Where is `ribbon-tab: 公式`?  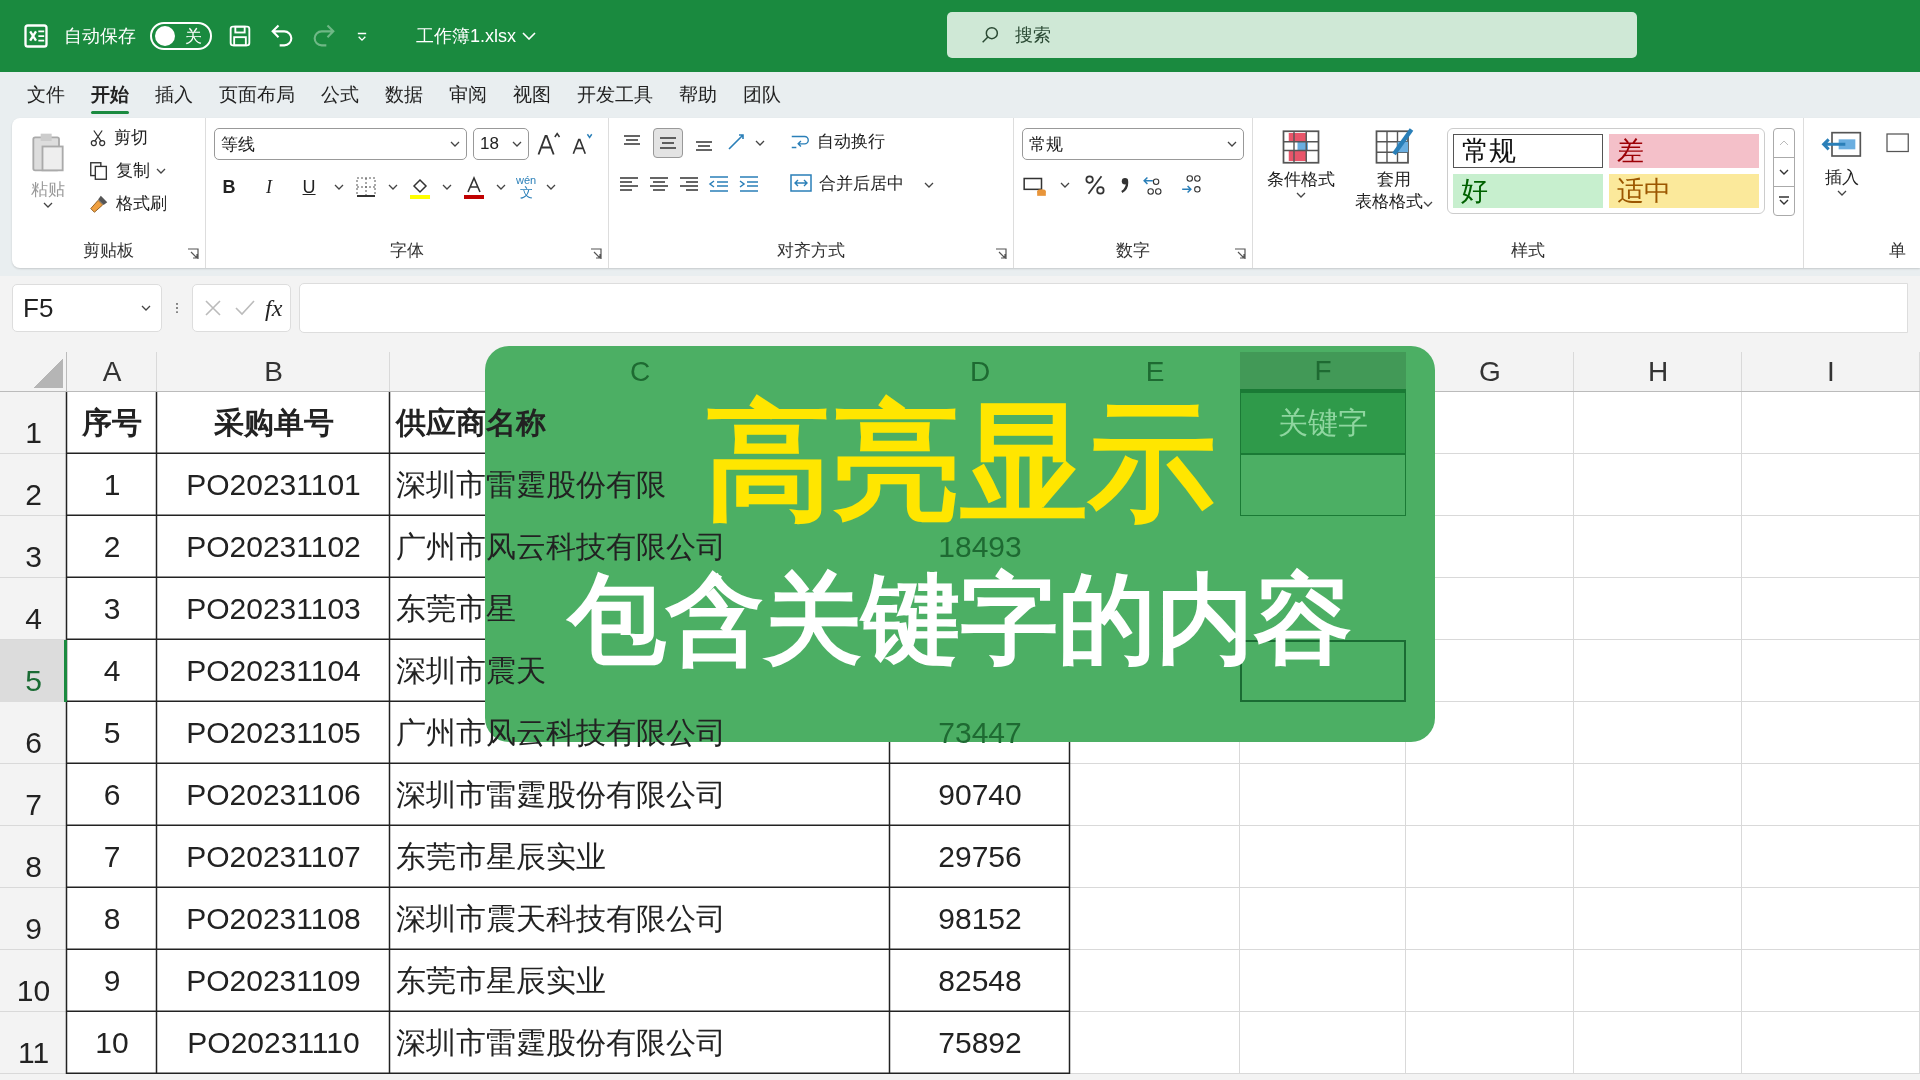 ribbon-tab: 公式 is located at coordinates (340, 95).